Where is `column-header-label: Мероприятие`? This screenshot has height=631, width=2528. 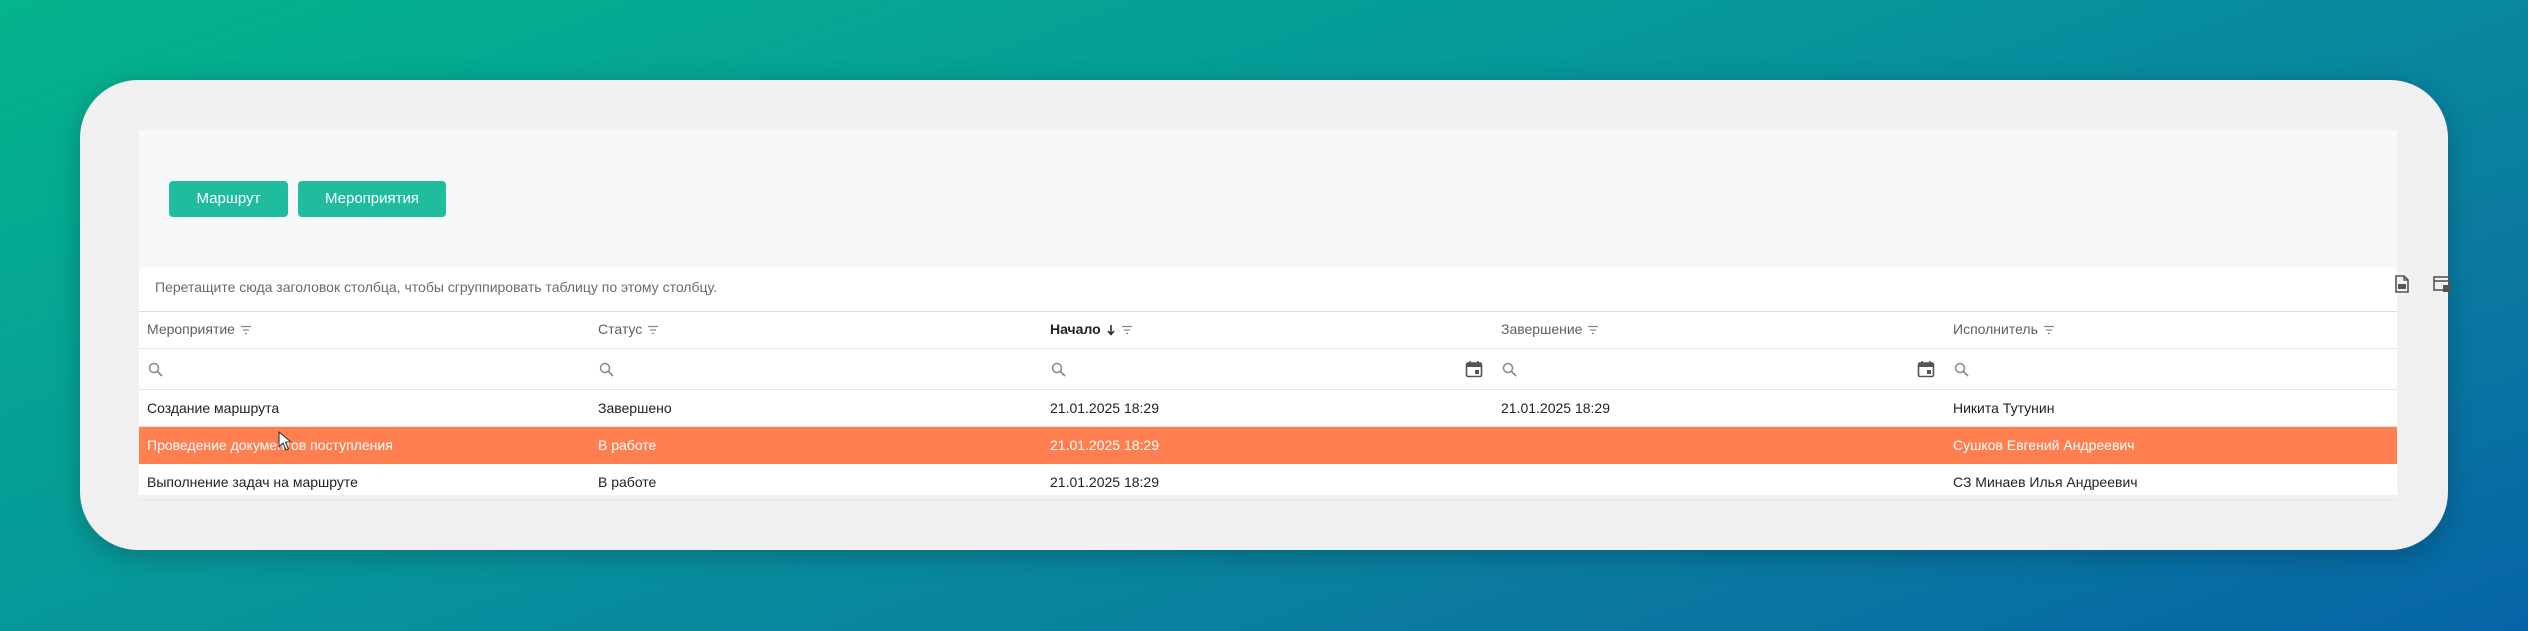
column-header-label: Мероприятие is located at coordinates (191, 329).